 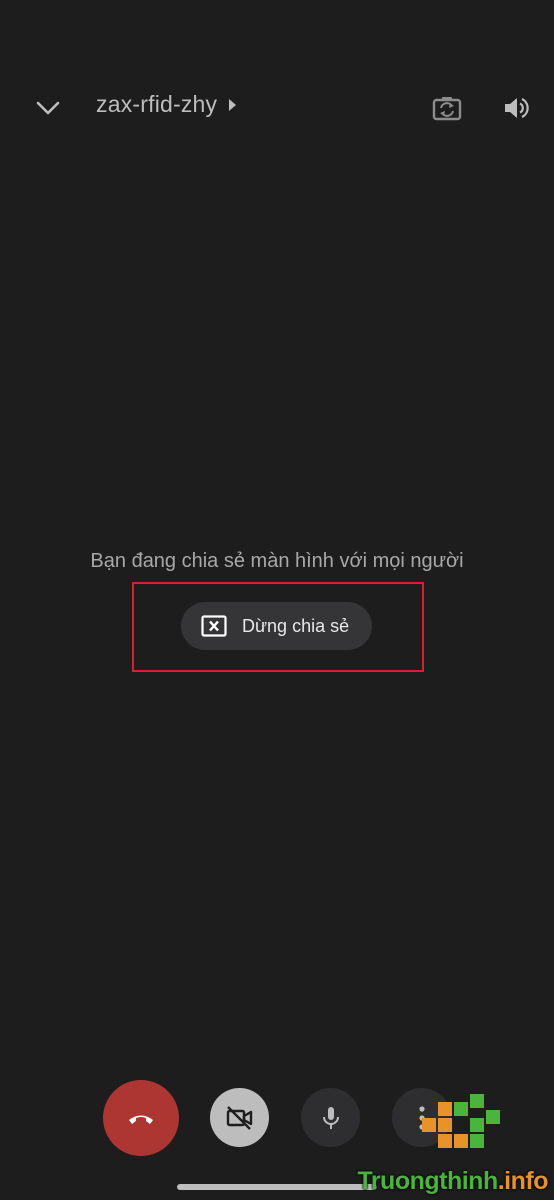 I want to click on mic-icon, so click(x=330, y=1117).